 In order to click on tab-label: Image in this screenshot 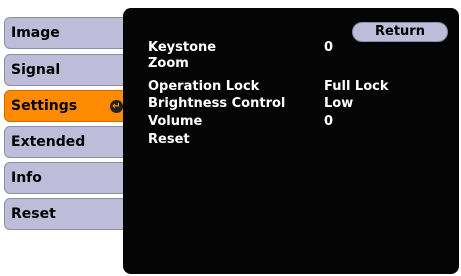, I will do `click(35, 33)`.